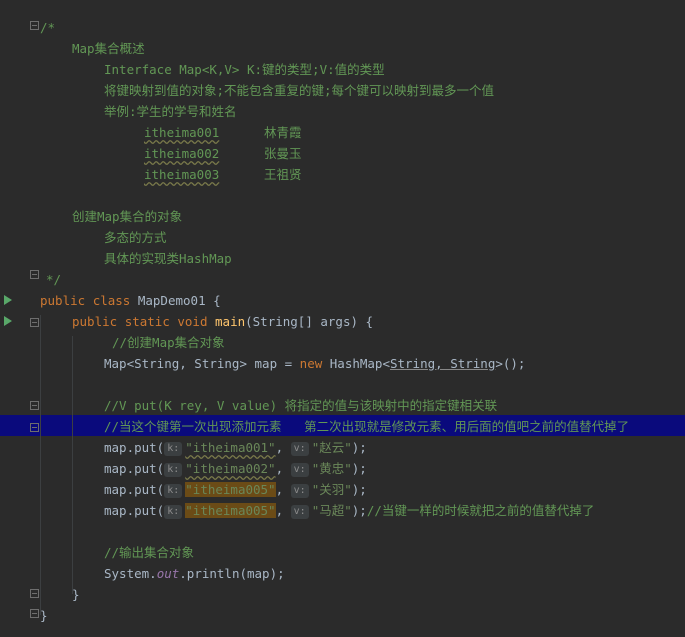 Image resolution: width=685 pixels, height=637 pixels. I want to click on fold-class-end-icon, so click(34, 613).